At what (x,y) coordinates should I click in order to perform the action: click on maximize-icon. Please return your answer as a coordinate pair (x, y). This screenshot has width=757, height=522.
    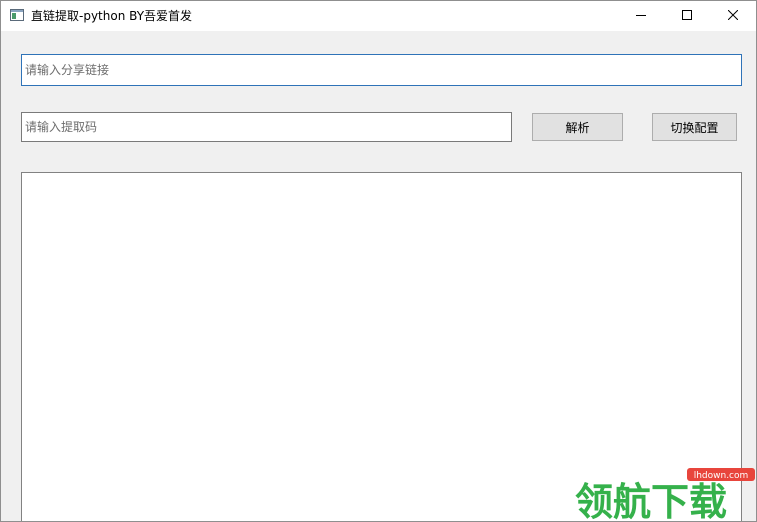
    Looking at the image, I should click on (687, 16).